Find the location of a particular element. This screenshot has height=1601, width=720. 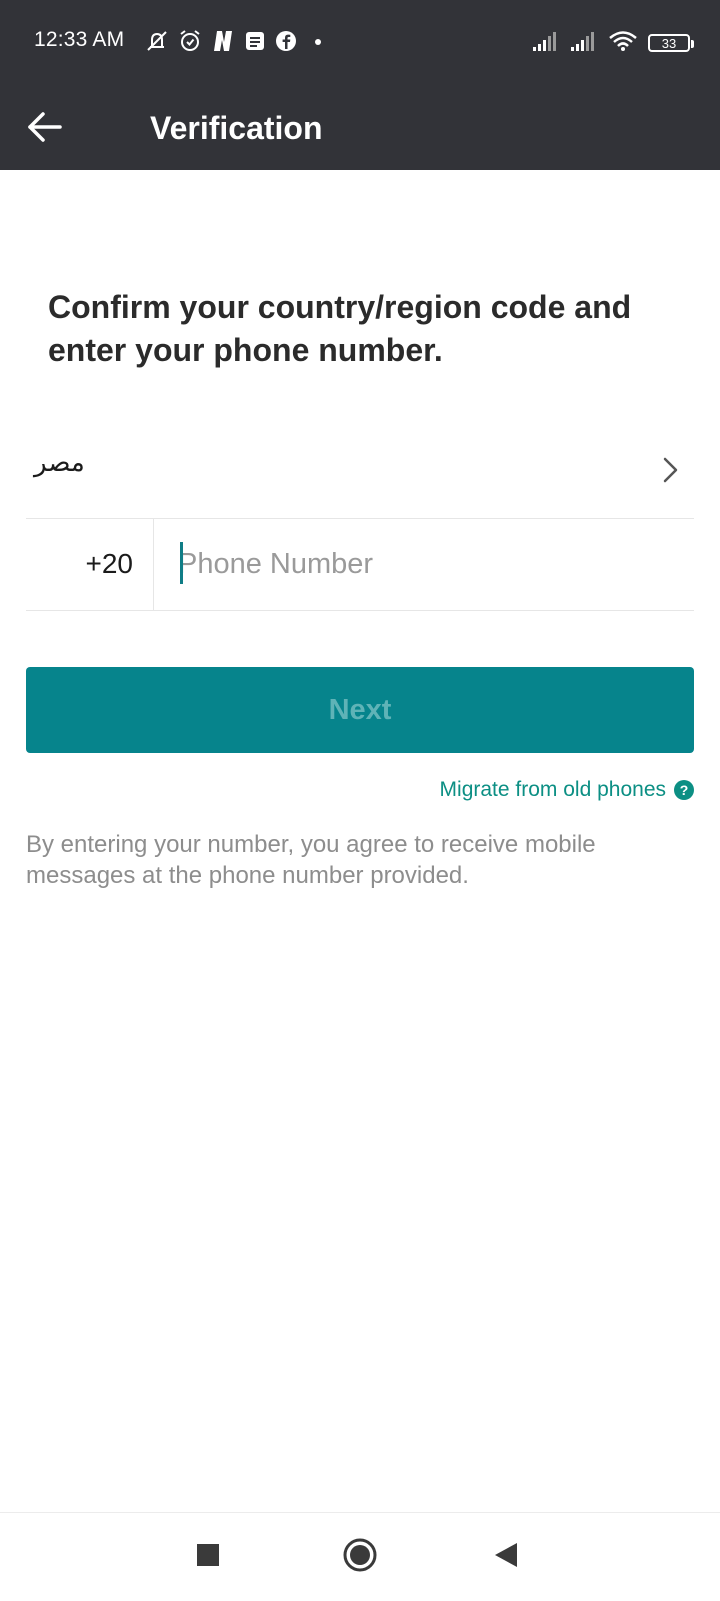

back-nav-button is located at coordinates (506, 1557).